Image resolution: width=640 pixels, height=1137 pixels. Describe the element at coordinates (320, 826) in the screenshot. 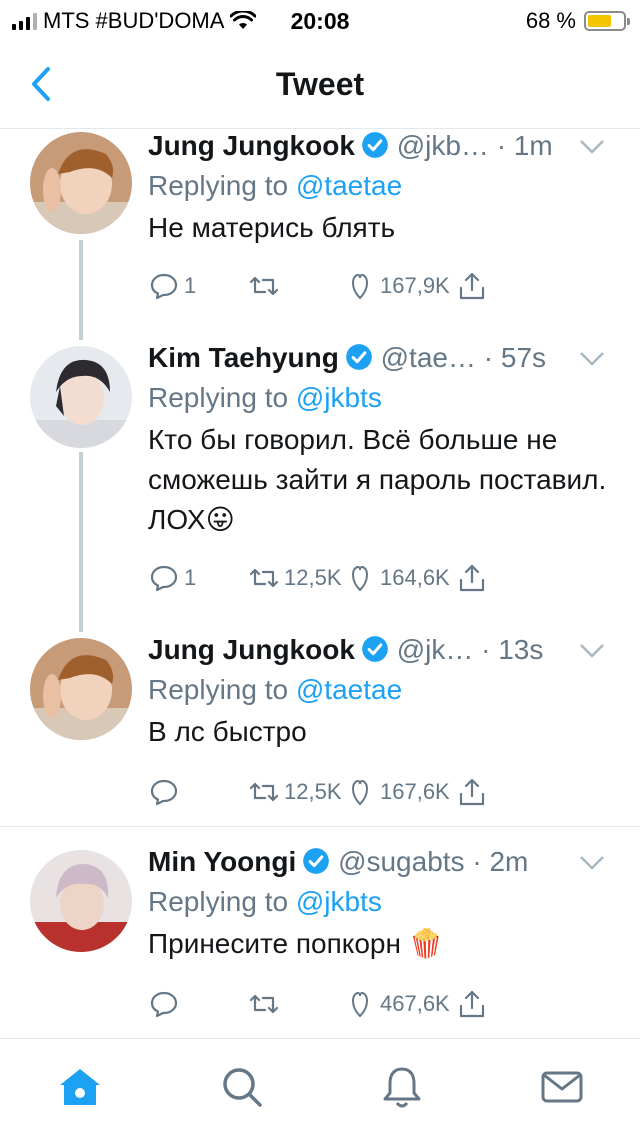

I see `divider` at that location.